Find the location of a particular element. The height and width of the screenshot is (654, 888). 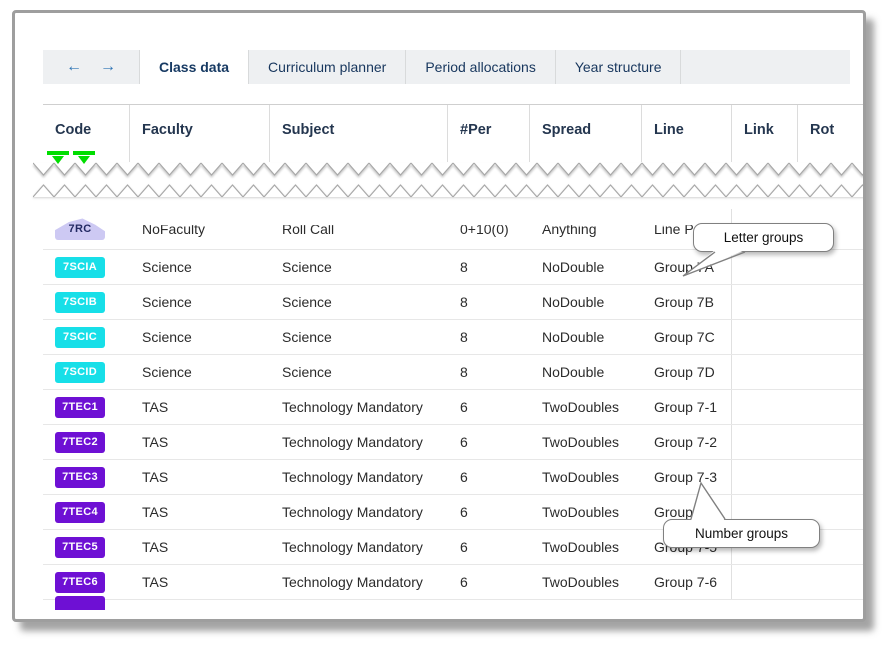

column-header-rotation: Rot is located at coordinates (830, 133).